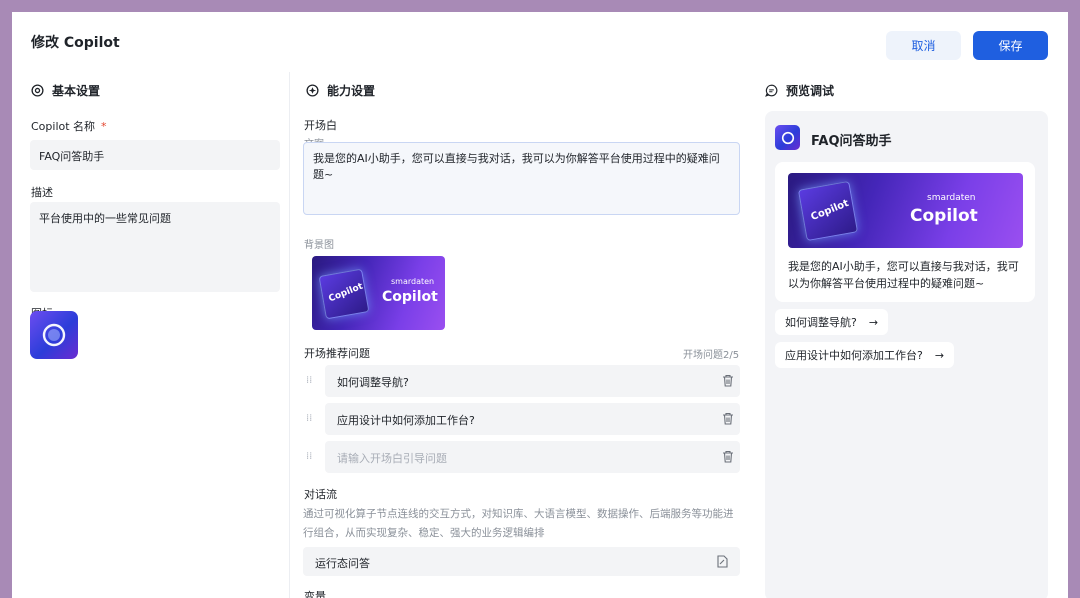  What do you see at coordinates (155, 155) in the screenshot?
I see `name-field: FAQ问答助手` at bounding box center [155, 155].